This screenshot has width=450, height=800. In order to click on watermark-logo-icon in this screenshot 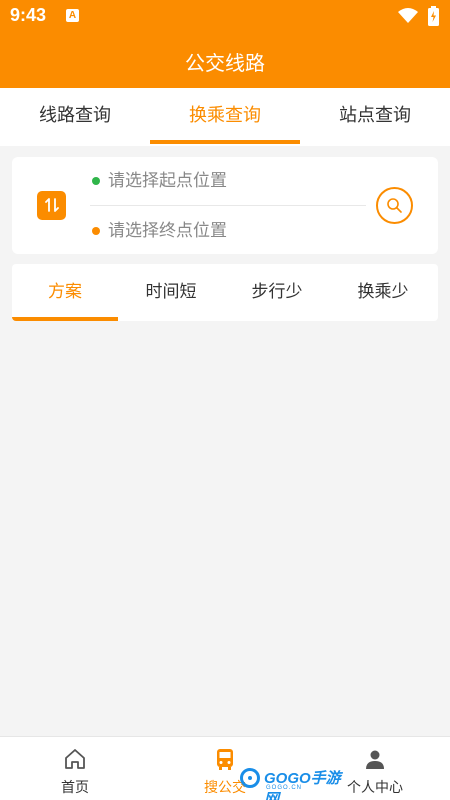, I will do `click(250, 778)`.